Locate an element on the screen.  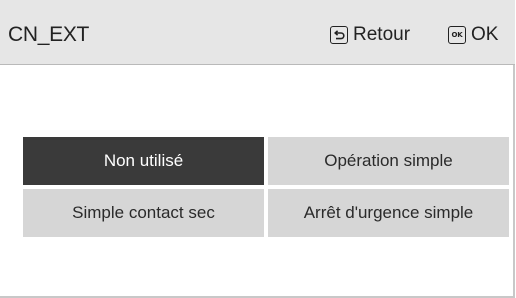
ok-key-icon-text: OK is located at coordinates (457, 34).